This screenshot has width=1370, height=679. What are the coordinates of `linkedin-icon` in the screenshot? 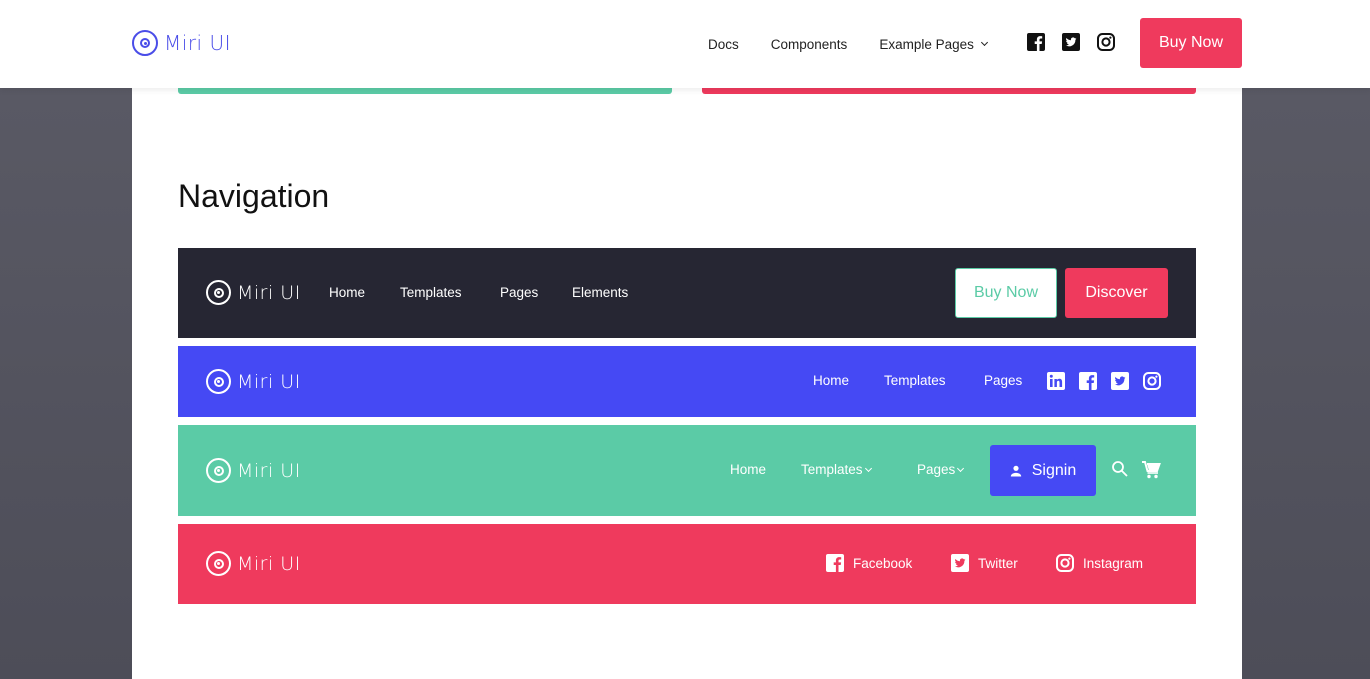 It's located at (1056, 381).